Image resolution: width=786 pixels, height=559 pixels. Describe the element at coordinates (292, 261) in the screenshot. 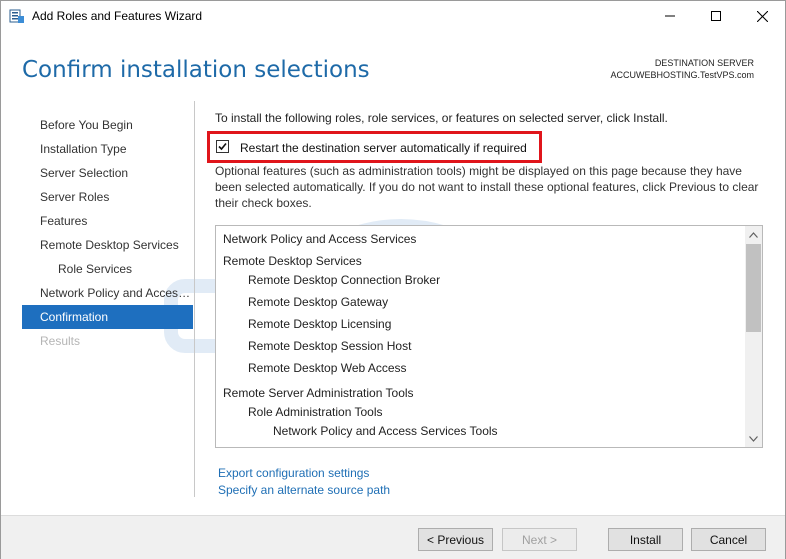

I see `list-item: Remote Desktop Services` at that location.